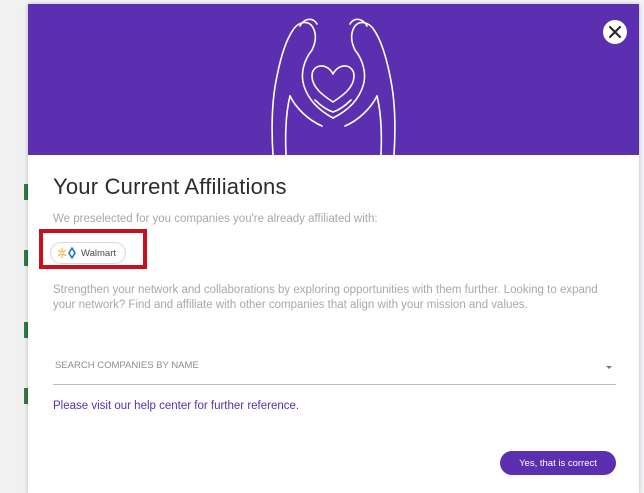 This screenshot has width=644, height=493. Describe the element at coordinates (99, 253) in the screenshot. I see `affiliation-chip-label: Walmart` at that location.